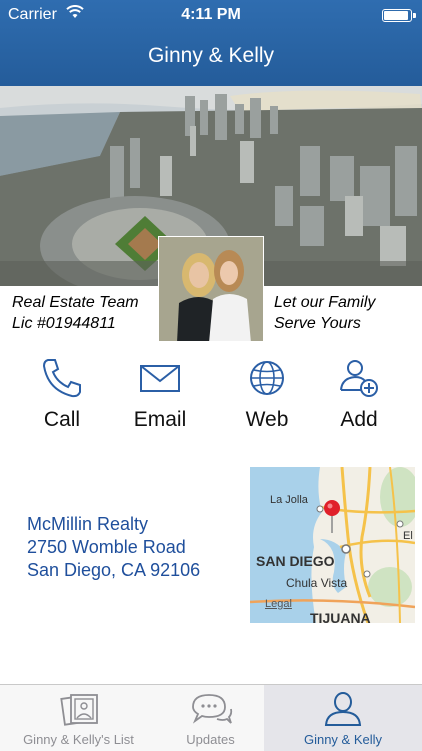 This screenshot has width=422, height=751. What do you see at coordinates (211, 709) in the screenshot?
I see `chat-bubble-icon` at bounding box center [211, 709].